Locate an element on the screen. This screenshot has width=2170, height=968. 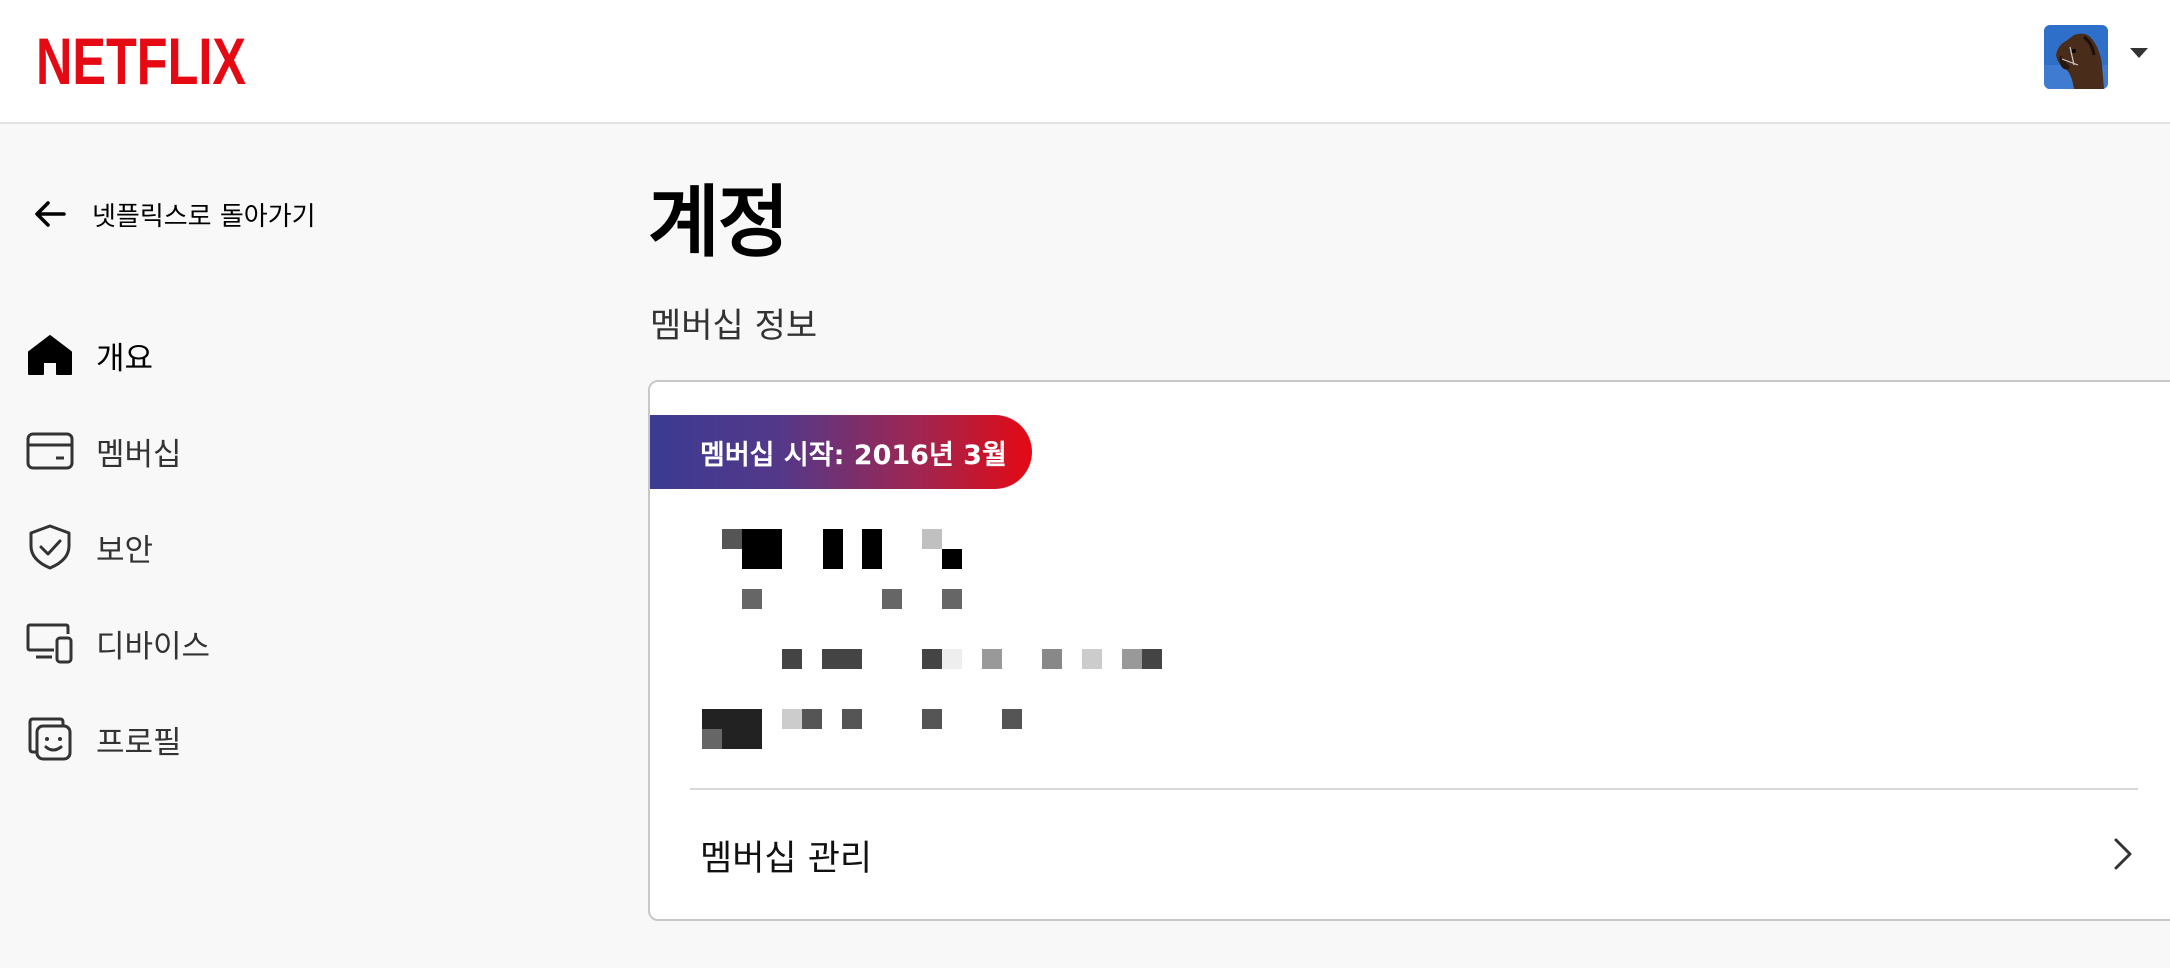
manage-membership-link: 멤버십 관리 is located at coordinates (1410, 855).